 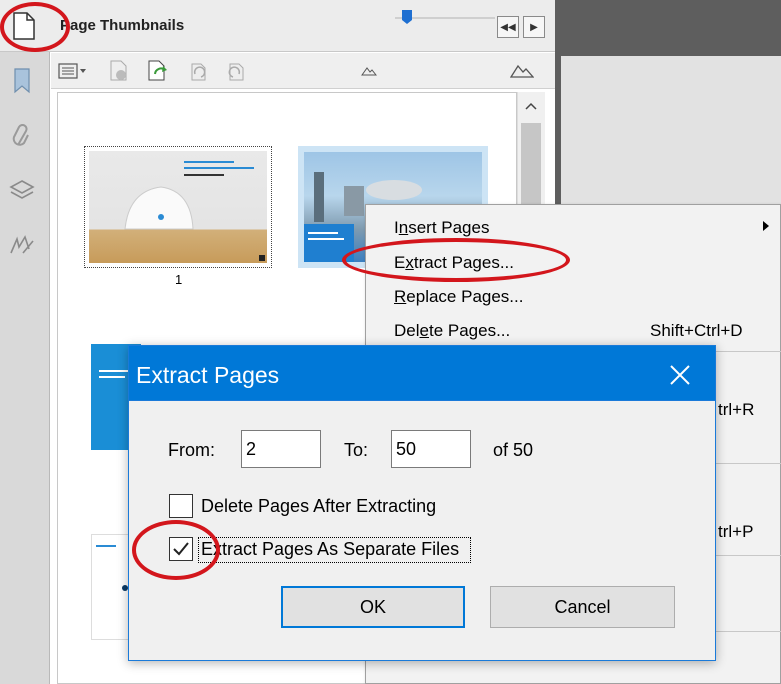 I want to click on panel-title: Page Thumbnails, so click(x=122, y=25).